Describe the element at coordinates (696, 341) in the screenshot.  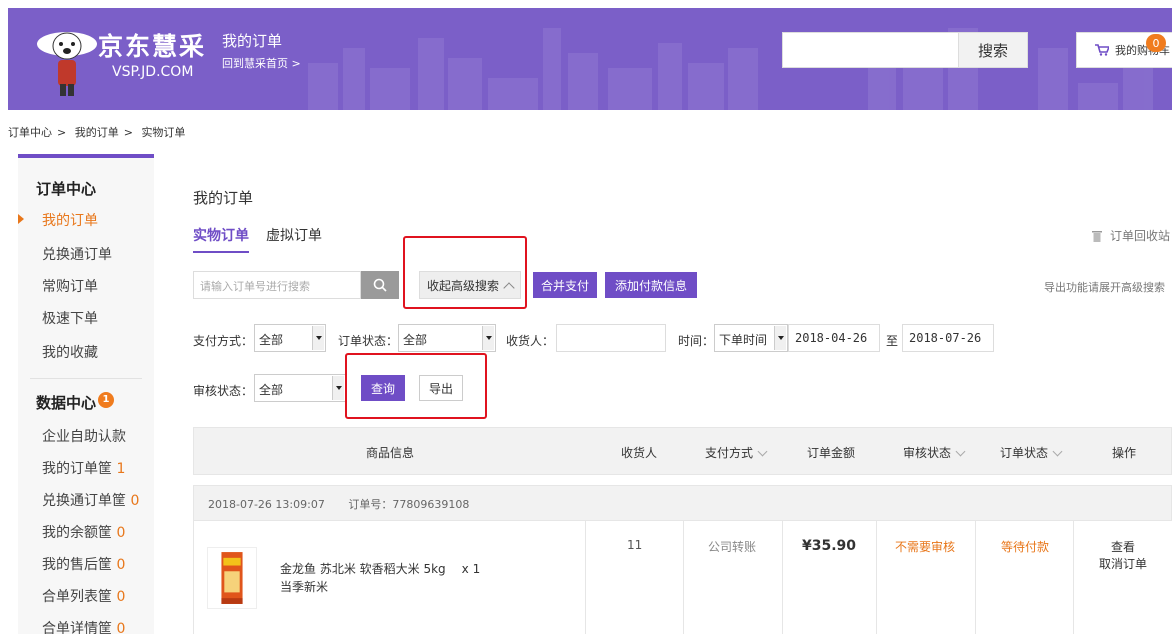
I see `time-label: 时间：` at that location.